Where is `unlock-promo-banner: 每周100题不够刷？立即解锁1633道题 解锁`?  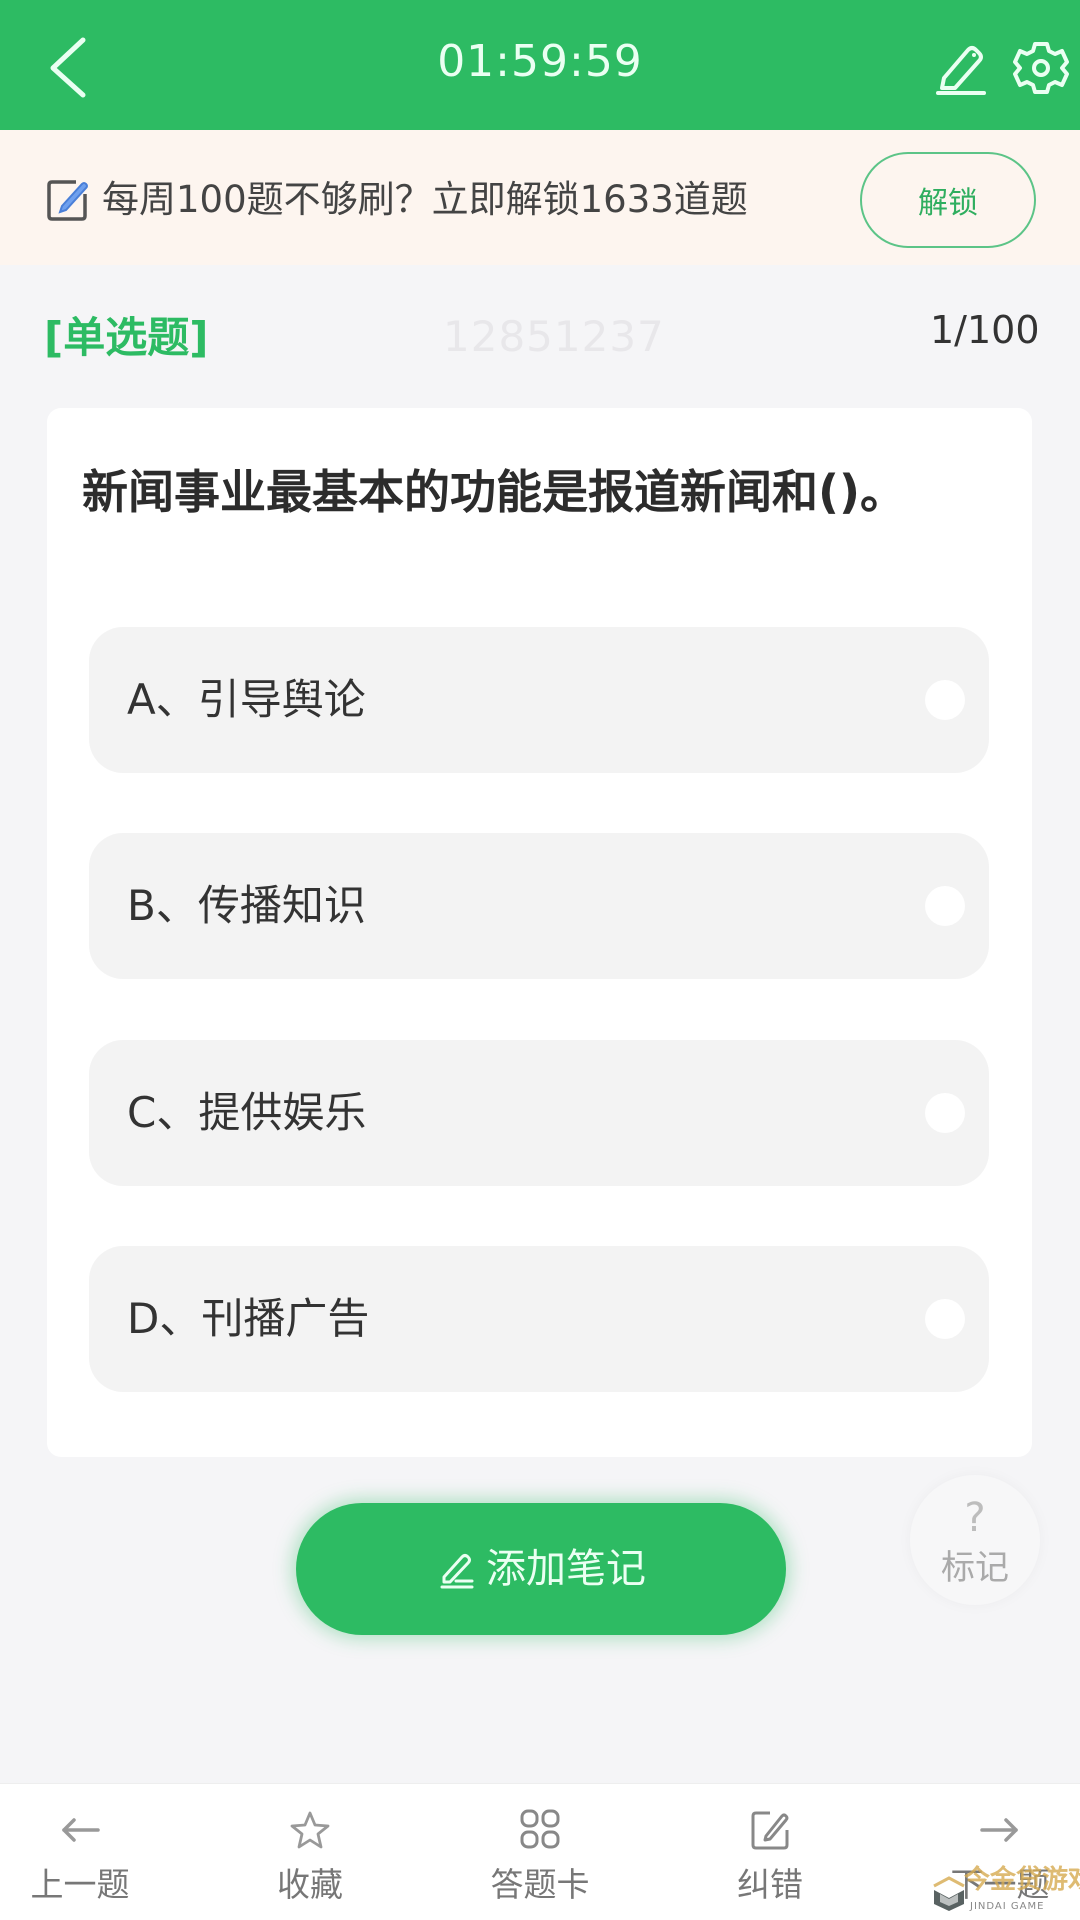
unlock-promo-banner: 每周100题不够刷？立即解锁1633道题 解锁 is located at coordinates (540, 197).